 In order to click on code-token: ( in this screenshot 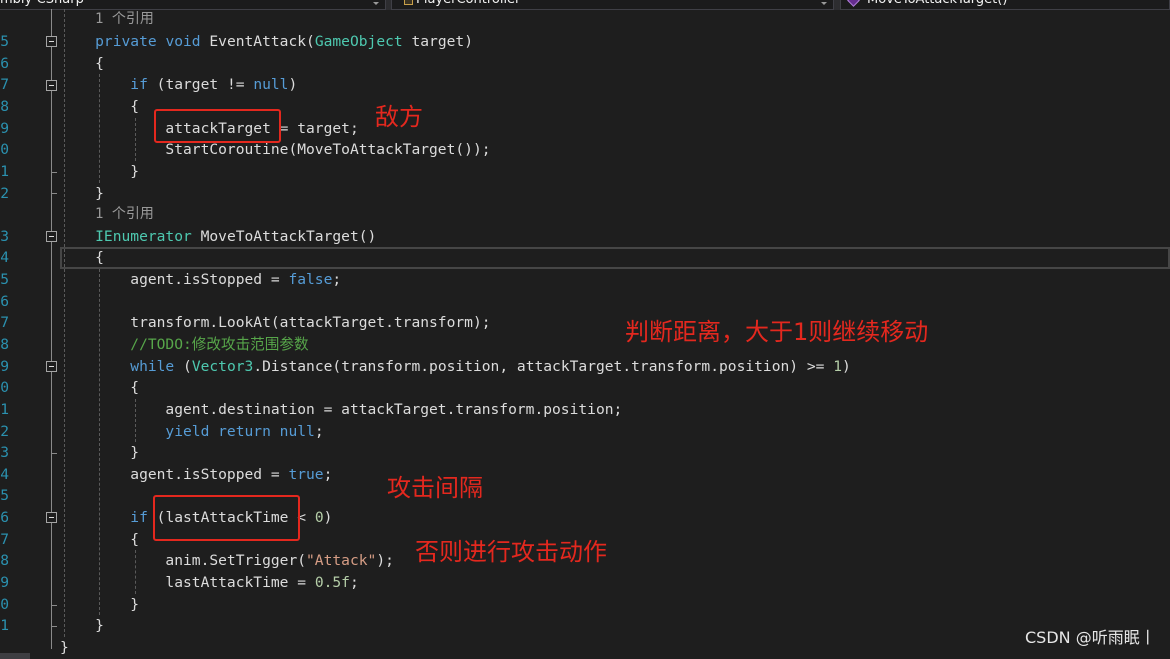, I will do `click(183, 366)`.